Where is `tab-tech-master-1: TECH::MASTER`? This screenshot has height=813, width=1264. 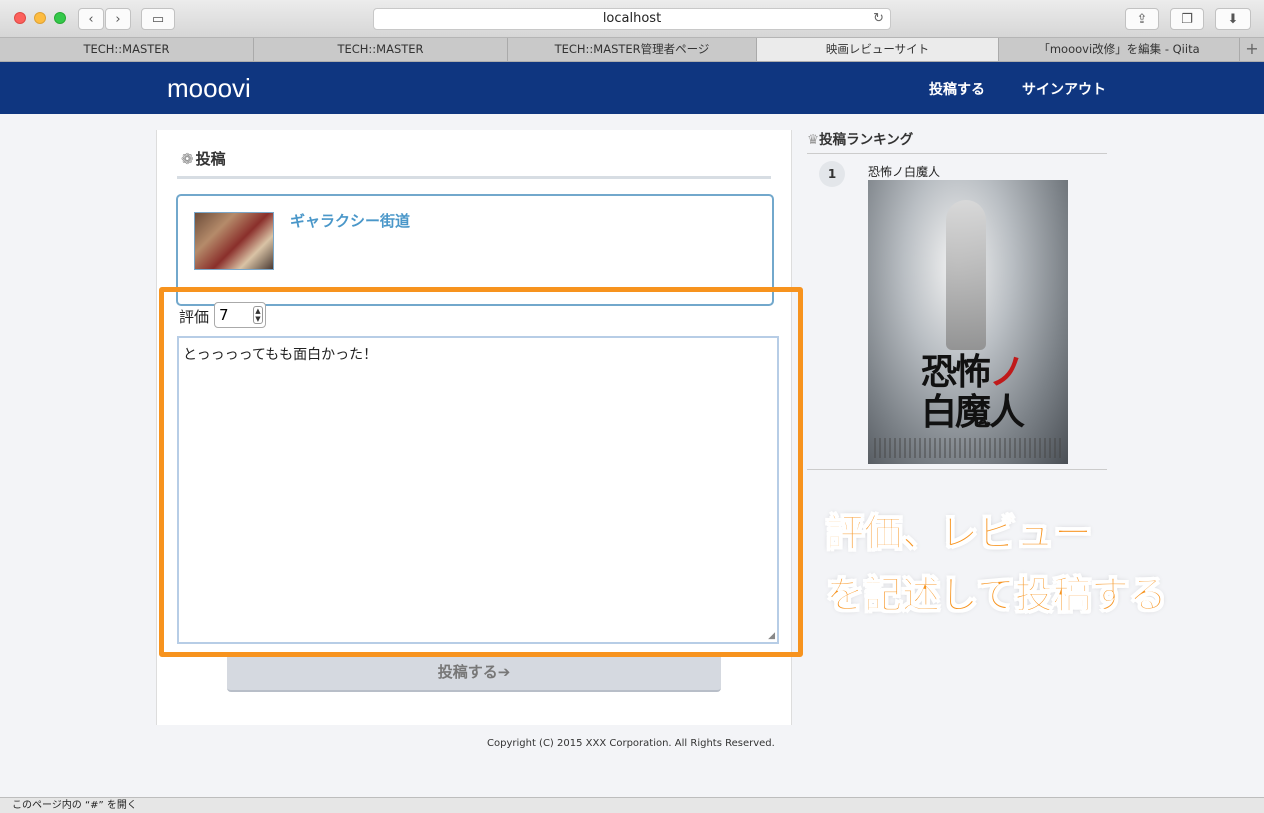 tab-tech-master-1: TECH::MASTER is located at coordinates (127, 49).